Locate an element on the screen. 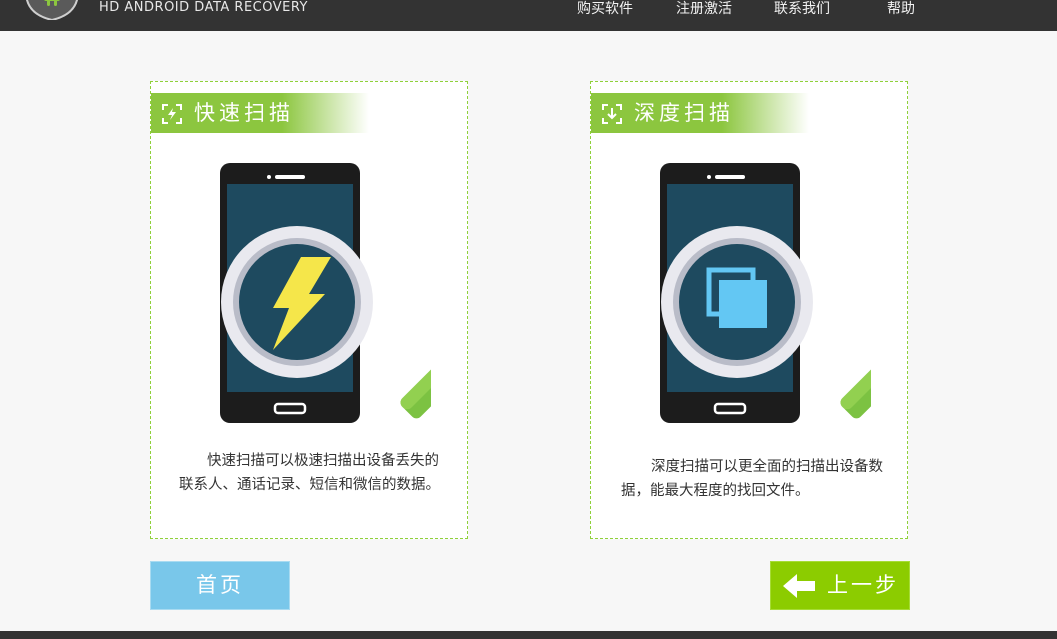 The image size is (1057, 639). bottom-bar is located at coordinates (528, 635).